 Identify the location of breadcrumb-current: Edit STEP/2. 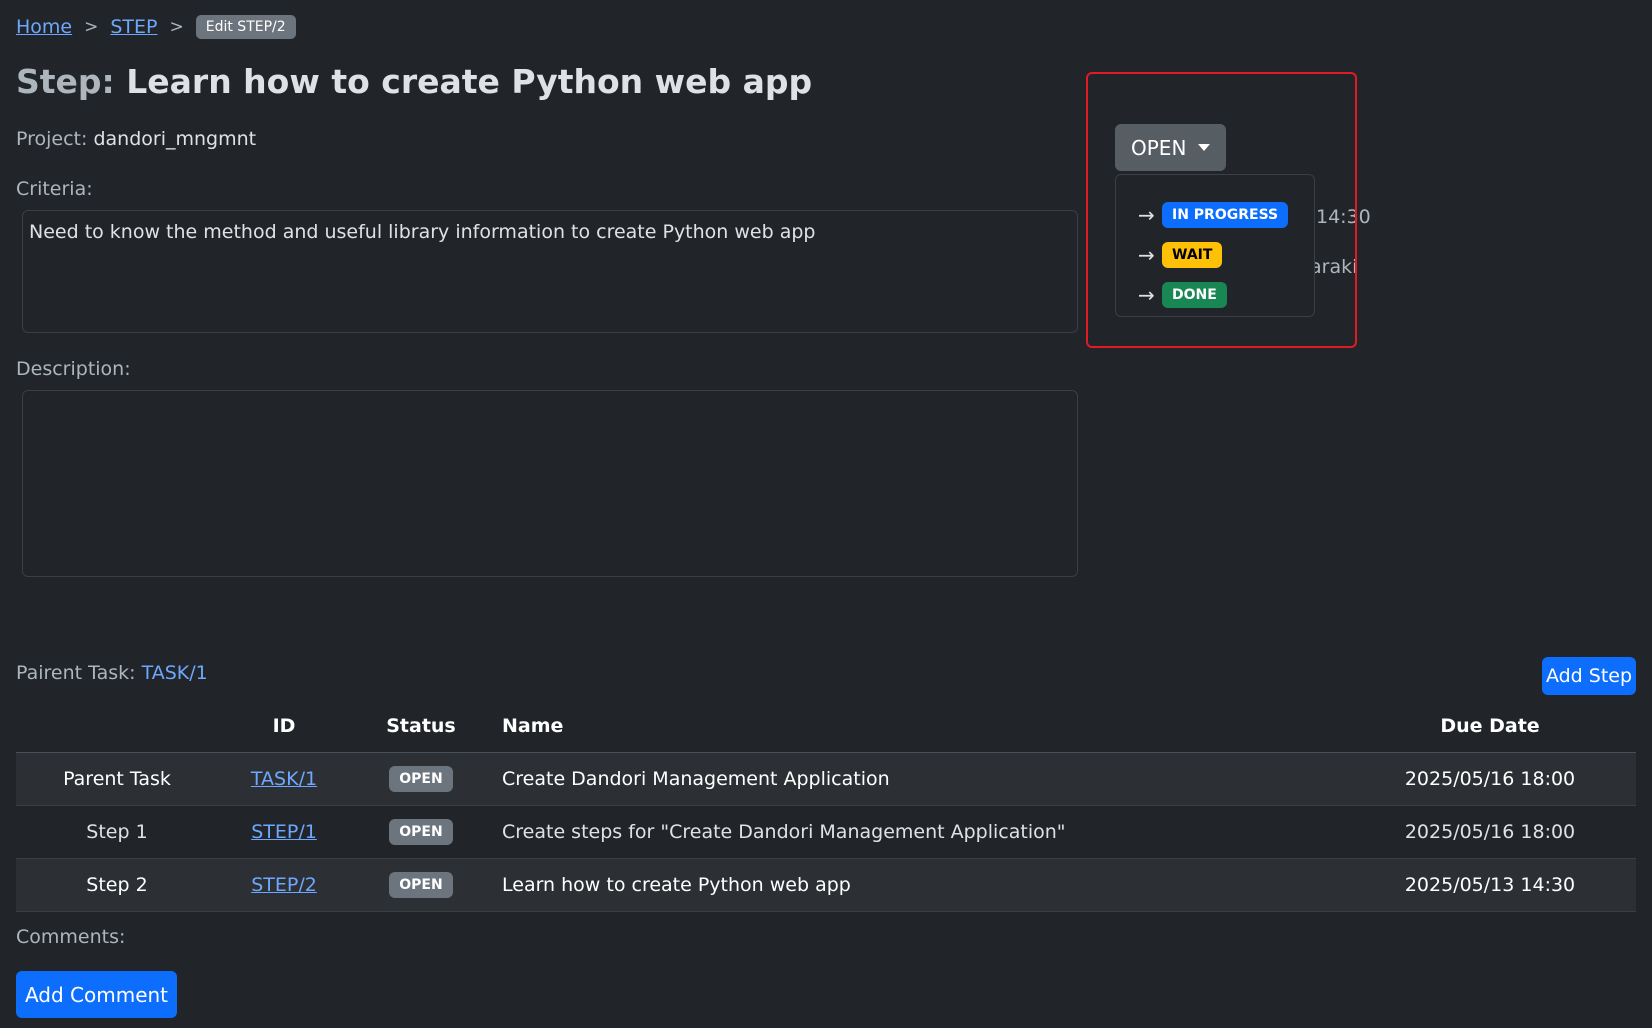
(245, 27).